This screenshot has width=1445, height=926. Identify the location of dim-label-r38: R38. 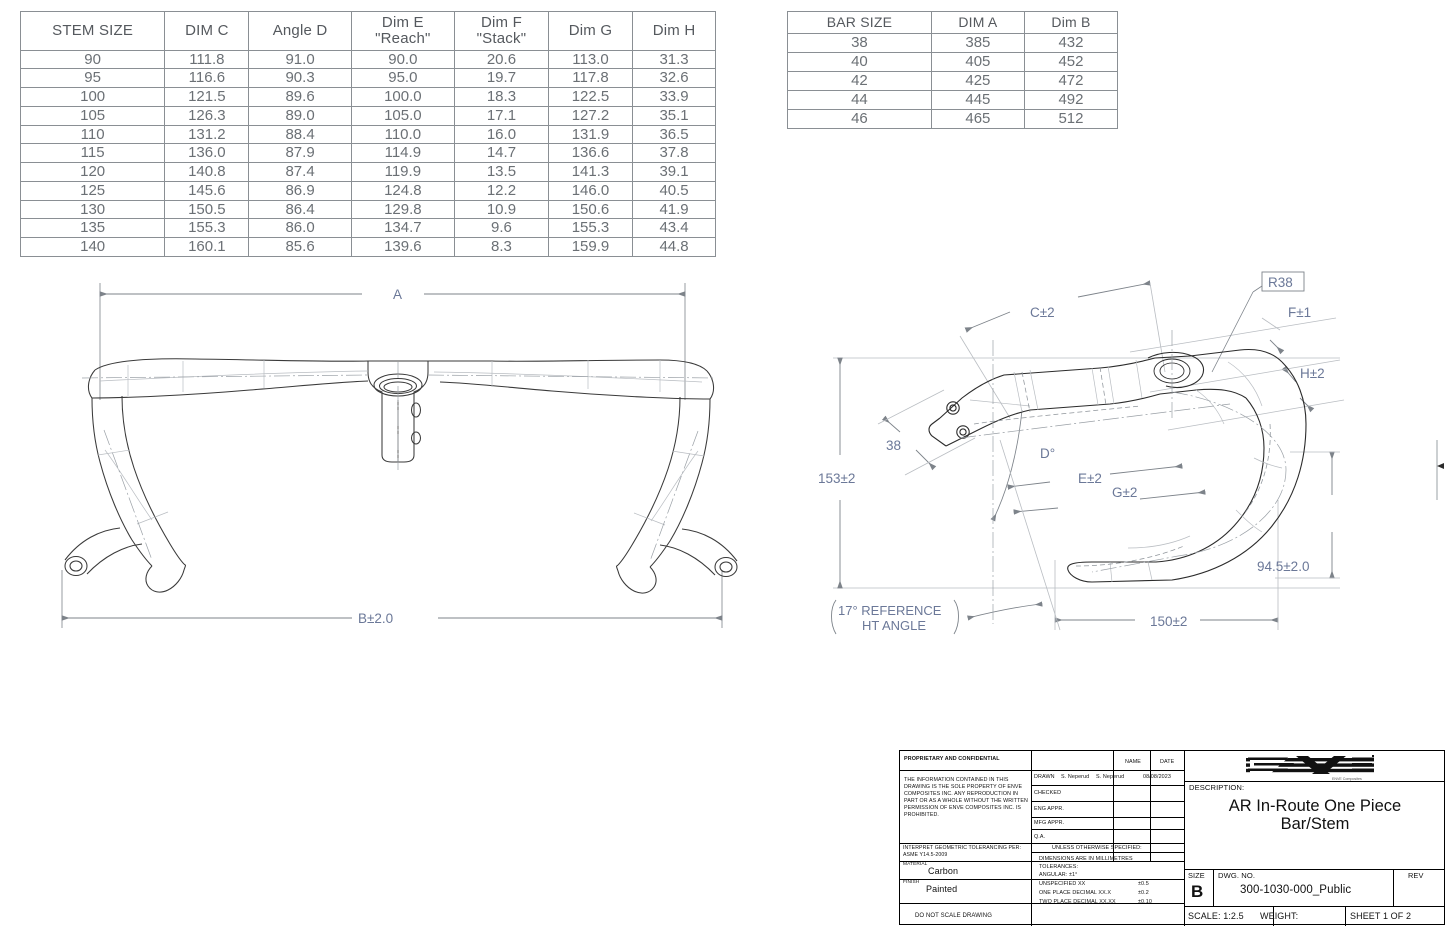
(1280, 282).